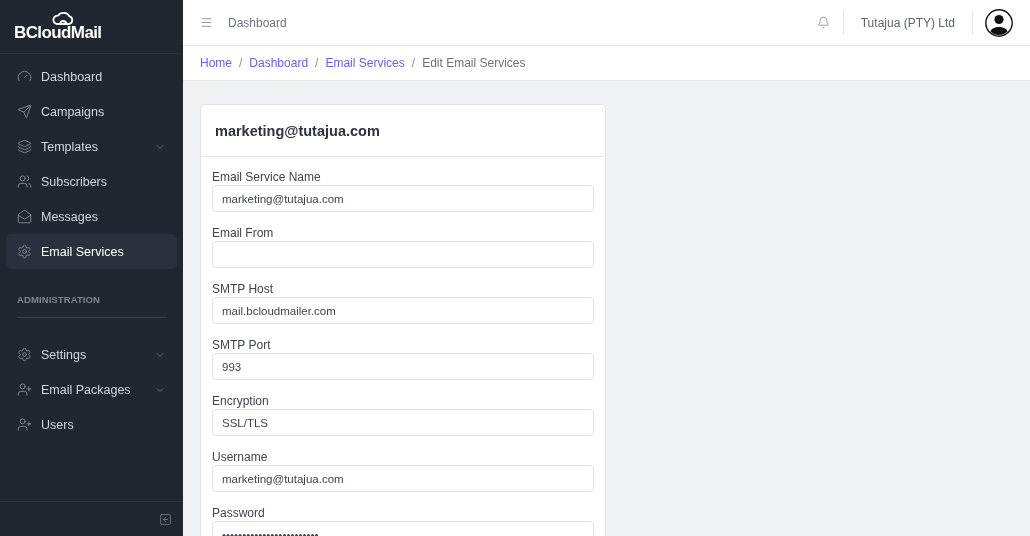 The image size is (1030, 536). I want to click on input-field: 993, so click(403, 366).